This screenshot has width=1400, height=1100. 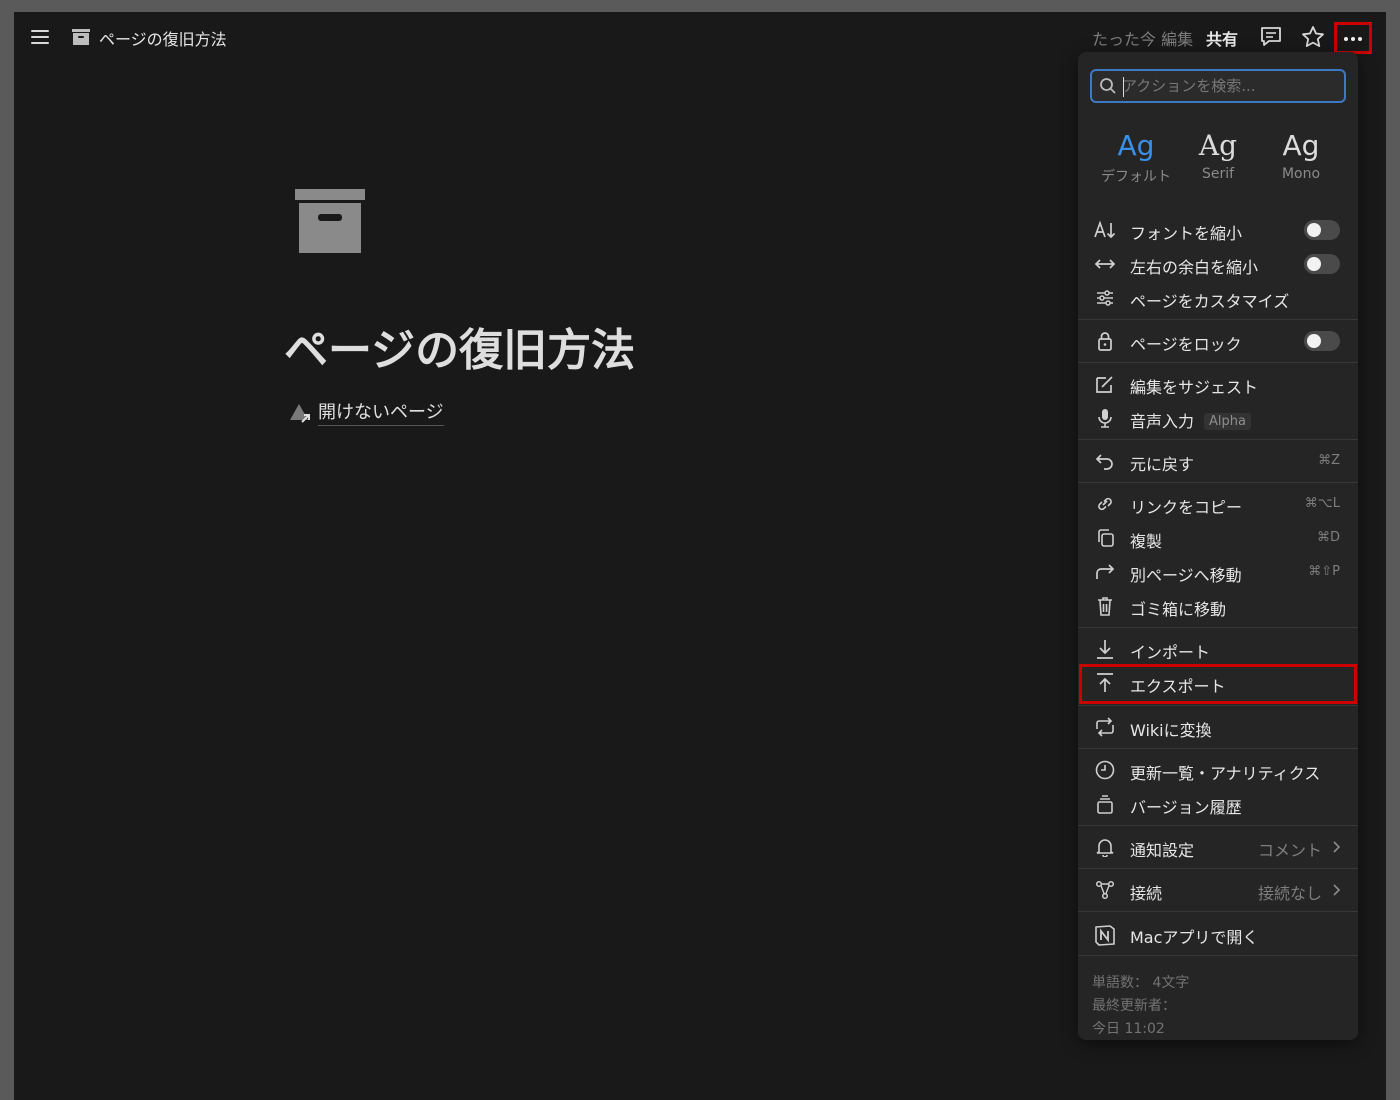 What do you see at coordinates (1227, 421) in the screenshot?
I see `alpha-badge: Alpha` at bounding box center [1227, 421].